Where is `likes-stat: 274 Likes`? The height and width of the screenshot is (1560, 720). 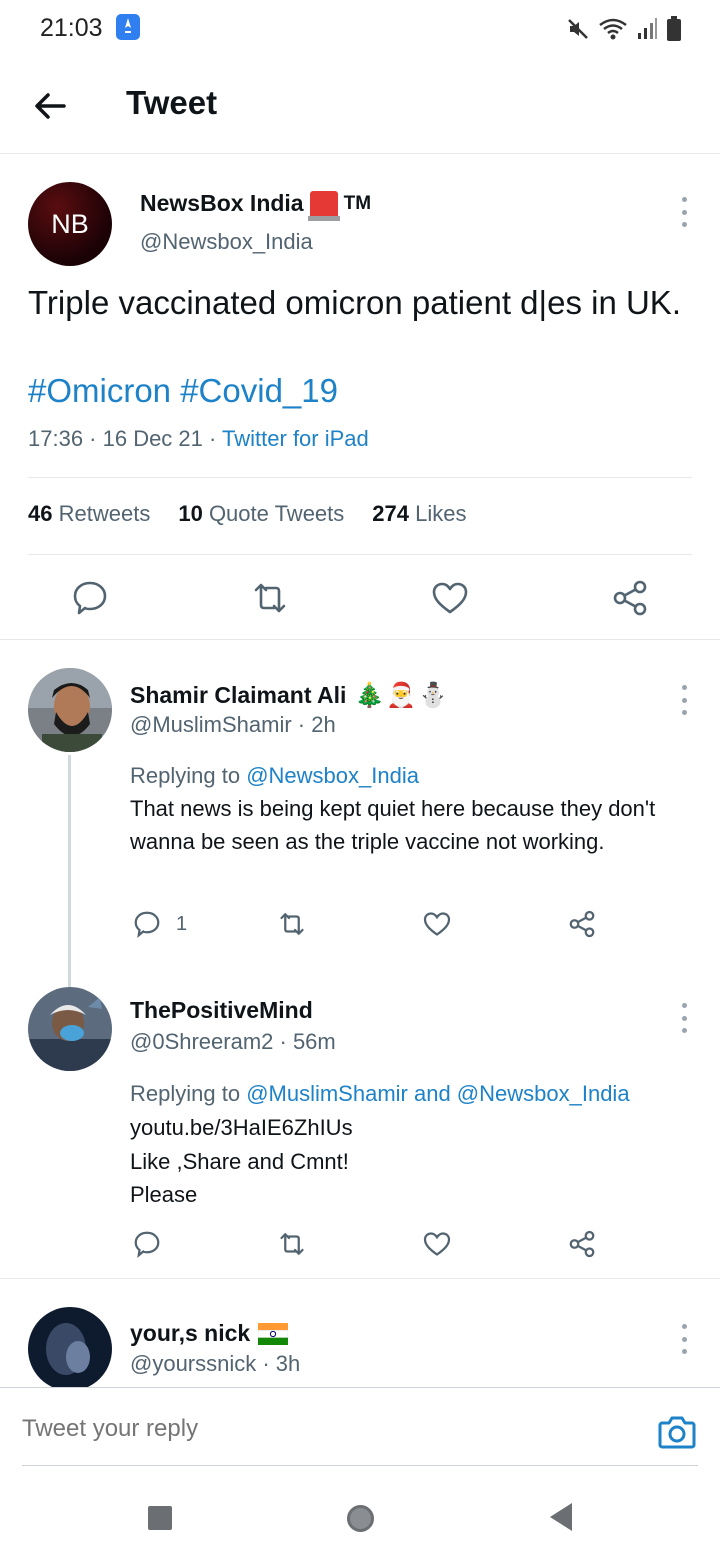 likes-stat: 274 Likes is located at coordinates (419, 514).